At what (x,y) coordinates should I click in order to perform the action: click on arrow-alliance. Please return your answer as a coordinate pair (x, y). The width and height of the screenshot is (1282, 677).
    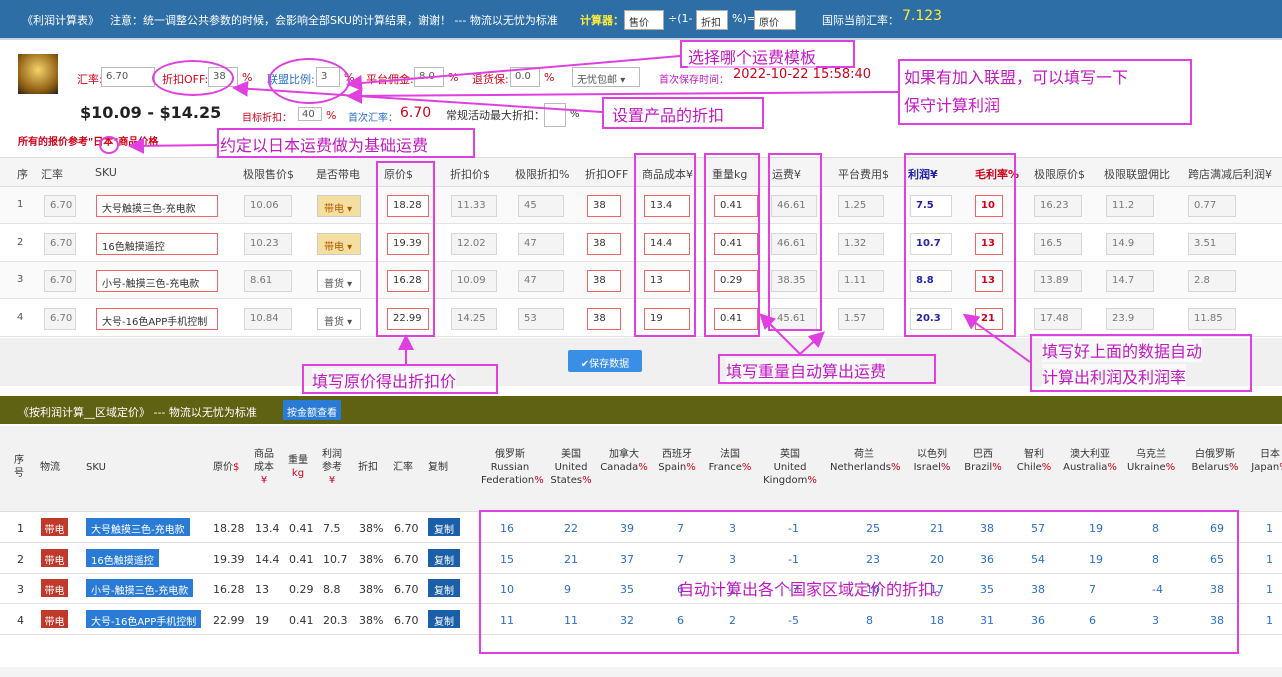
    Looking at the image, I should click on (622, 95).